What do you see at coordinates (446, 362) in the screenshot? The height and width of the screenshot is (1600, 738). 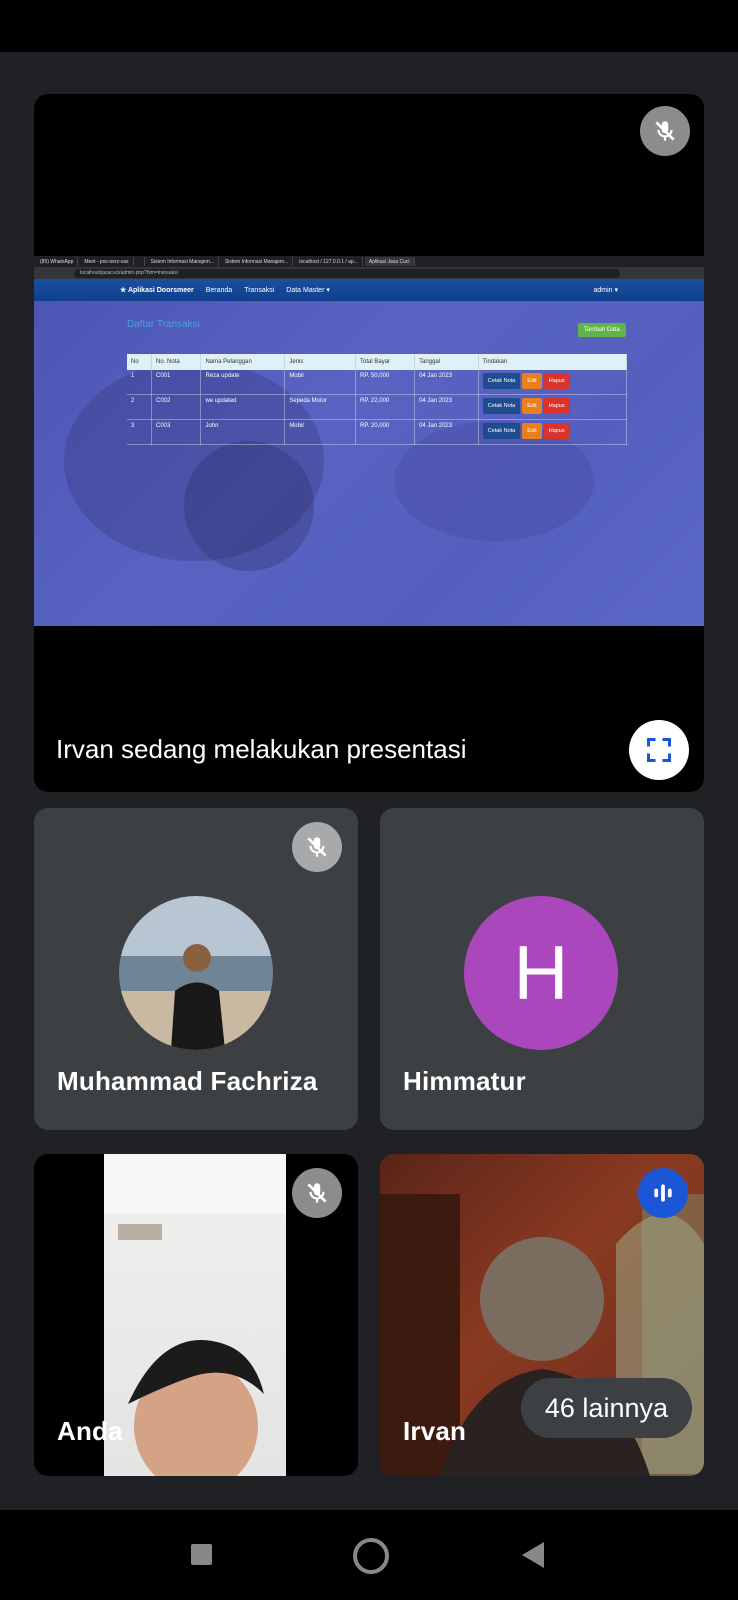 I see `column-header: Tanggal` at bounding box center [446, 362].